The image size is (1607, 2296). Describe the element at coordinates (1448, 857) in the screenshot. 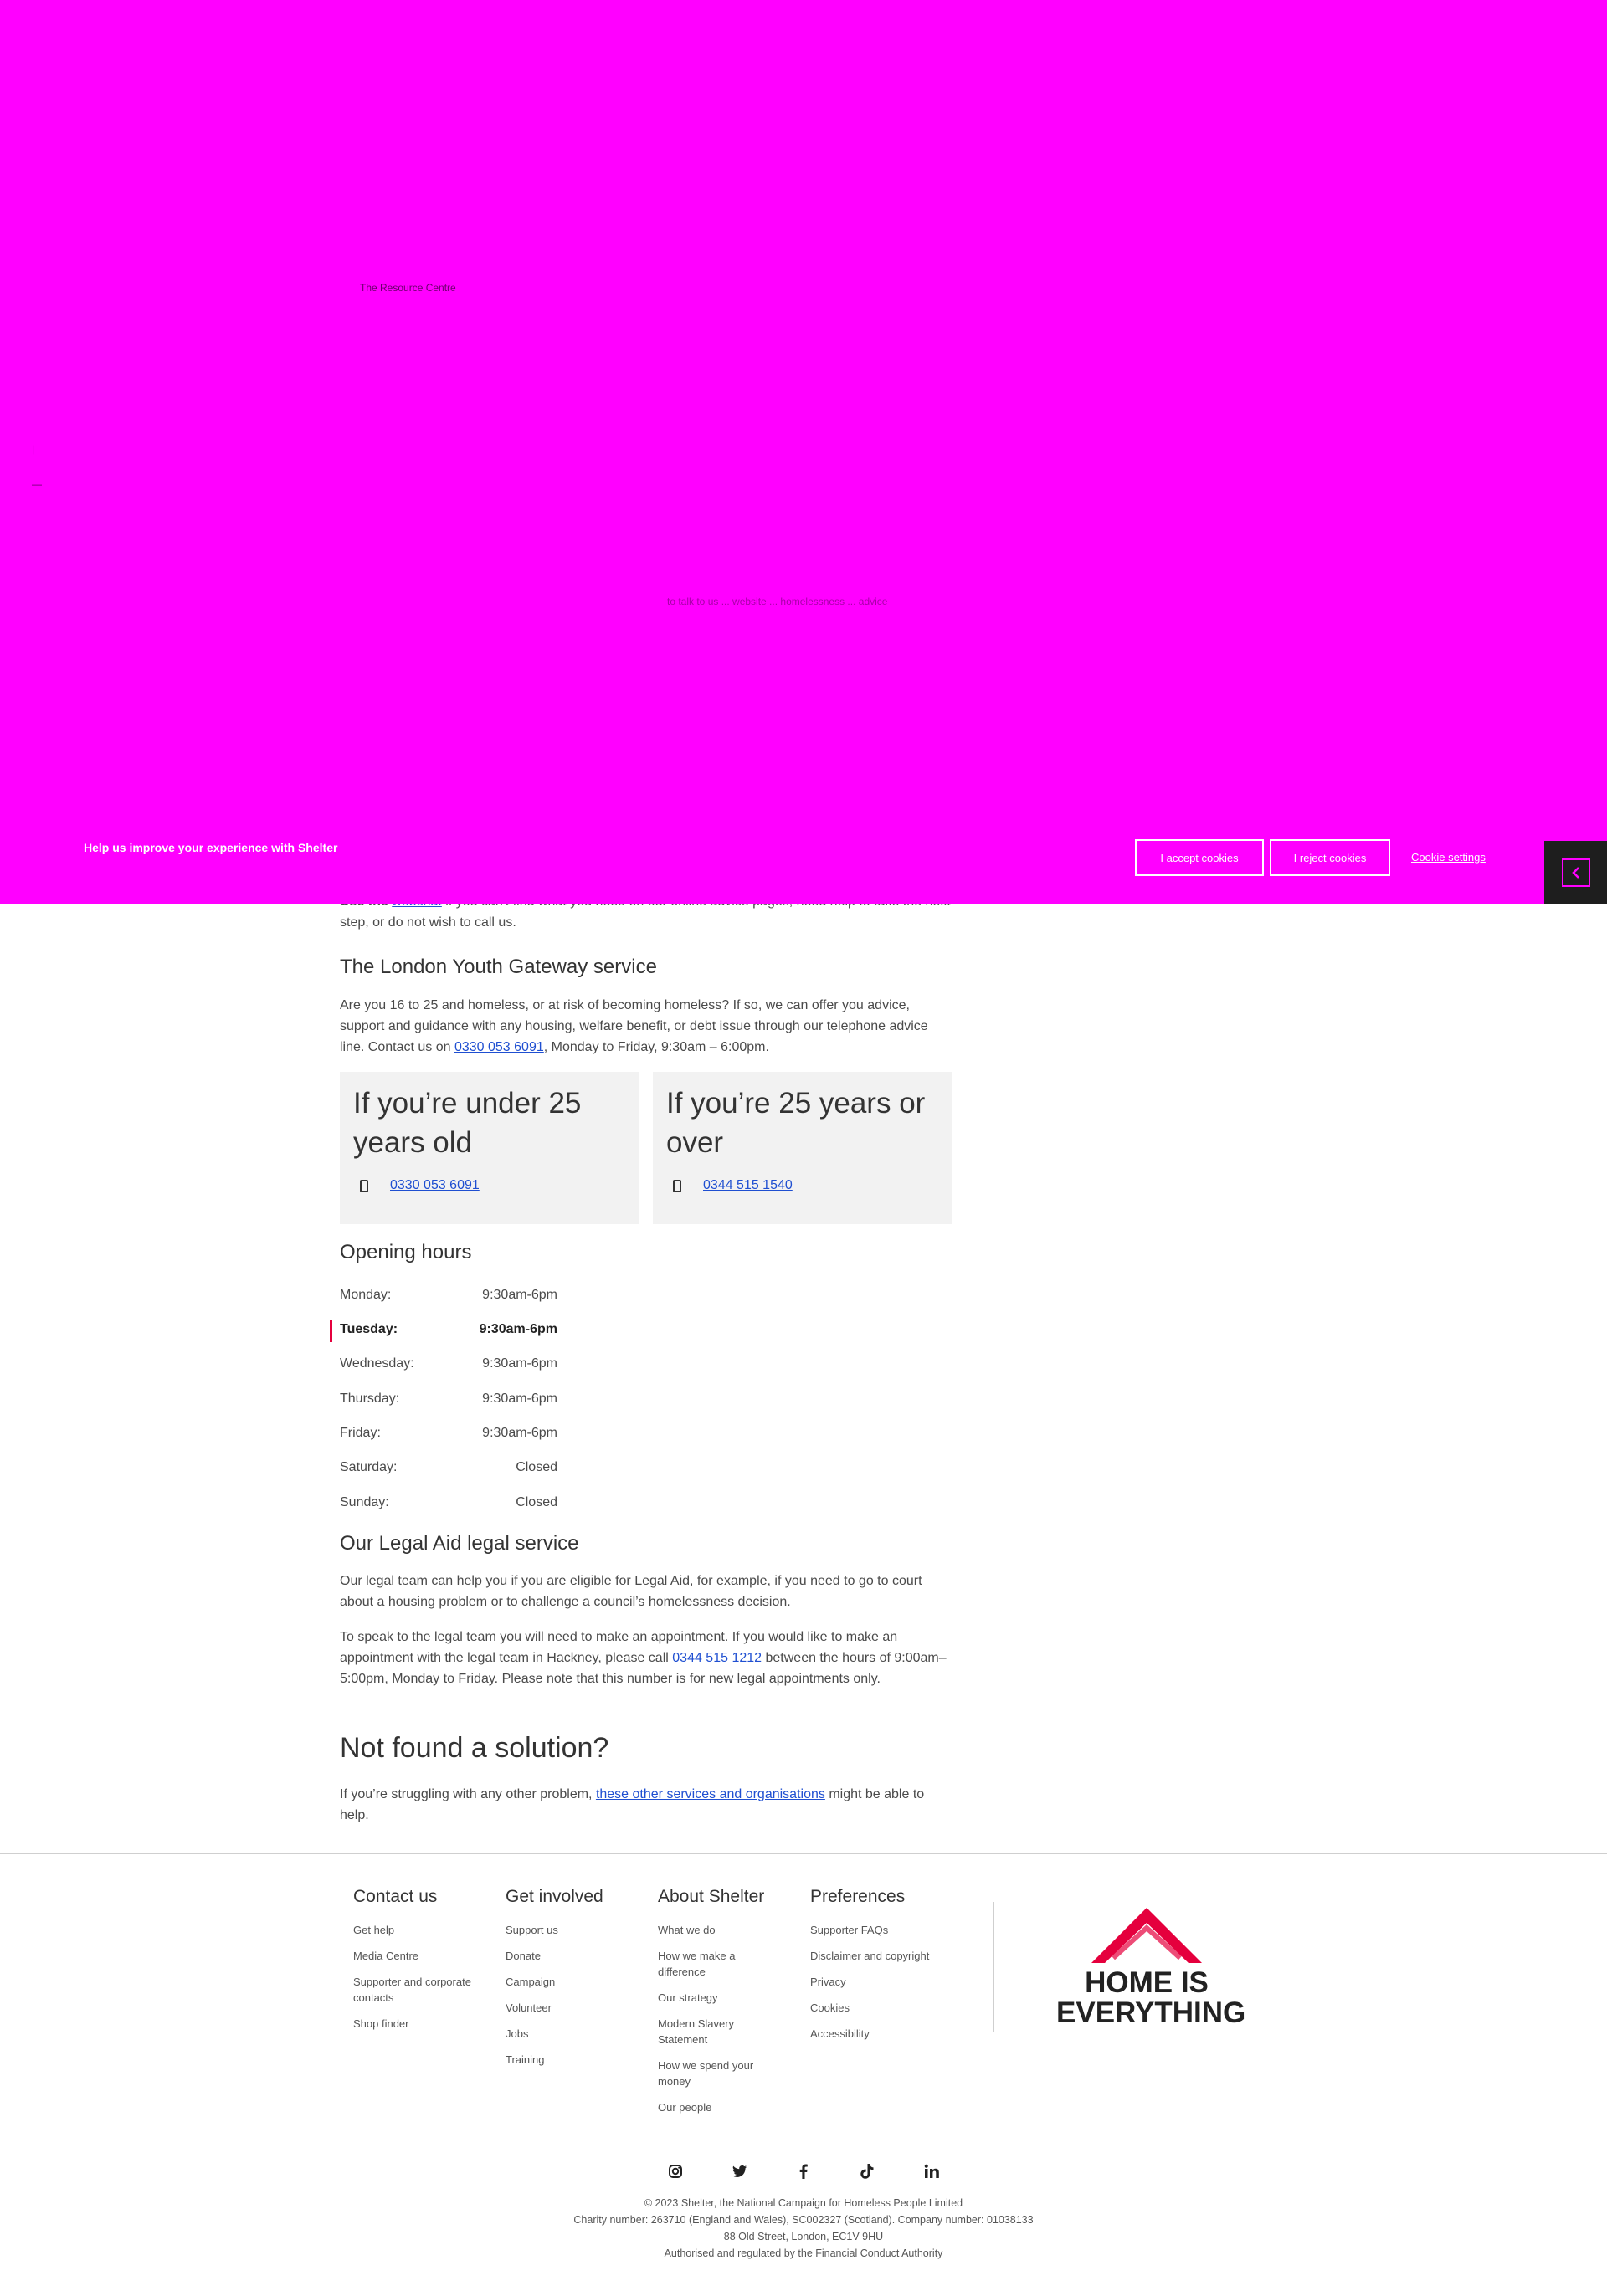

I see `cookie-settings-link: Cookie settings` at that location.